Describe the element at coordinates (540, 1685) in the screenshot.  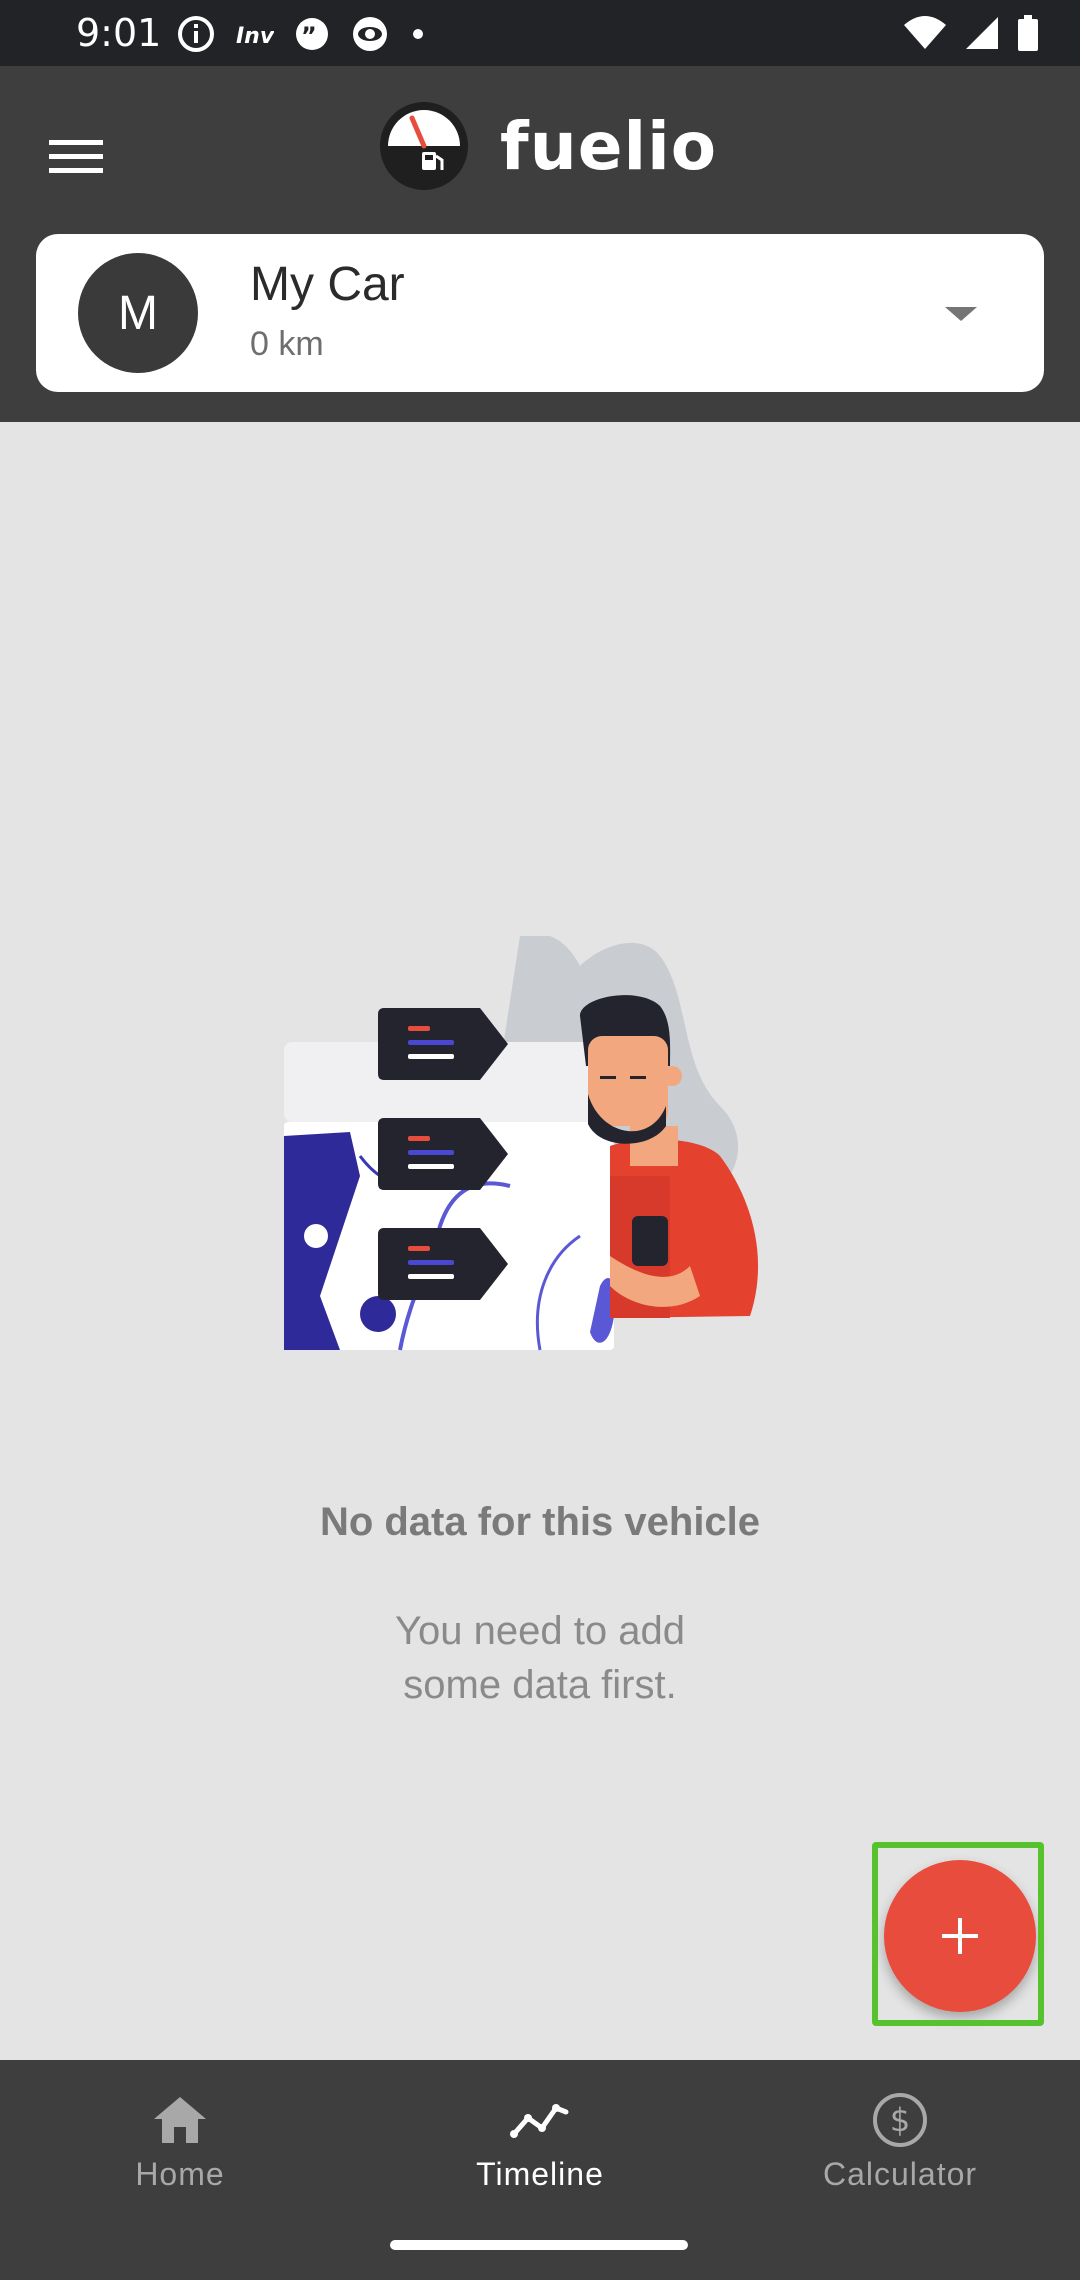
I see `empty-state-subtitle-line2: some data first.` at that location.